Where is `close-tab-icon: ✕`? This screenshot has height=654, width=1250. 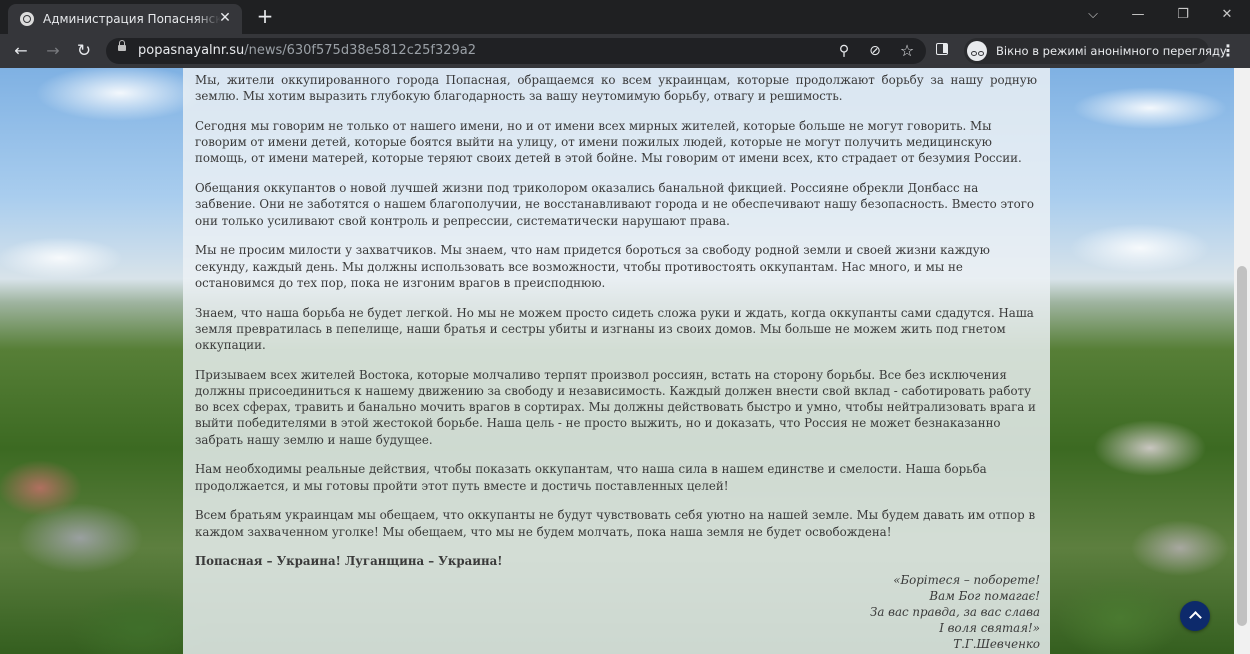
close-tab-icon: ✕ is located at coordinates (225, 18).